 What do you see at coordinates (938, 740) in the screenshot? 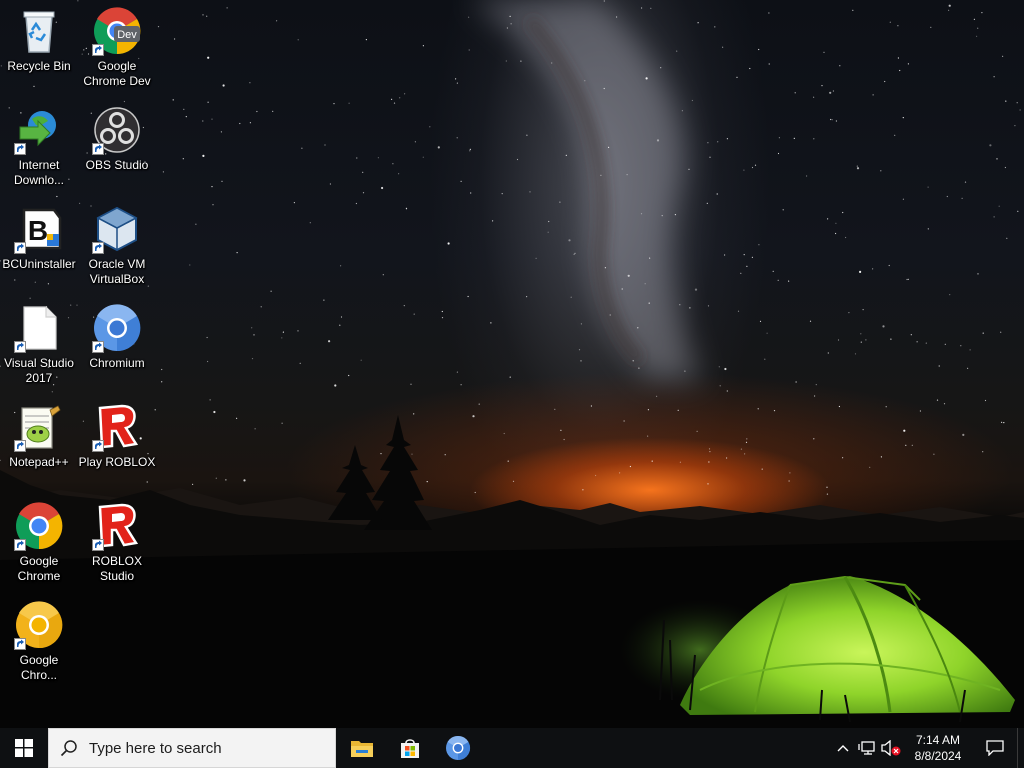
I see `clock-time: 7:14 AM` at bounding box center [938, 740].